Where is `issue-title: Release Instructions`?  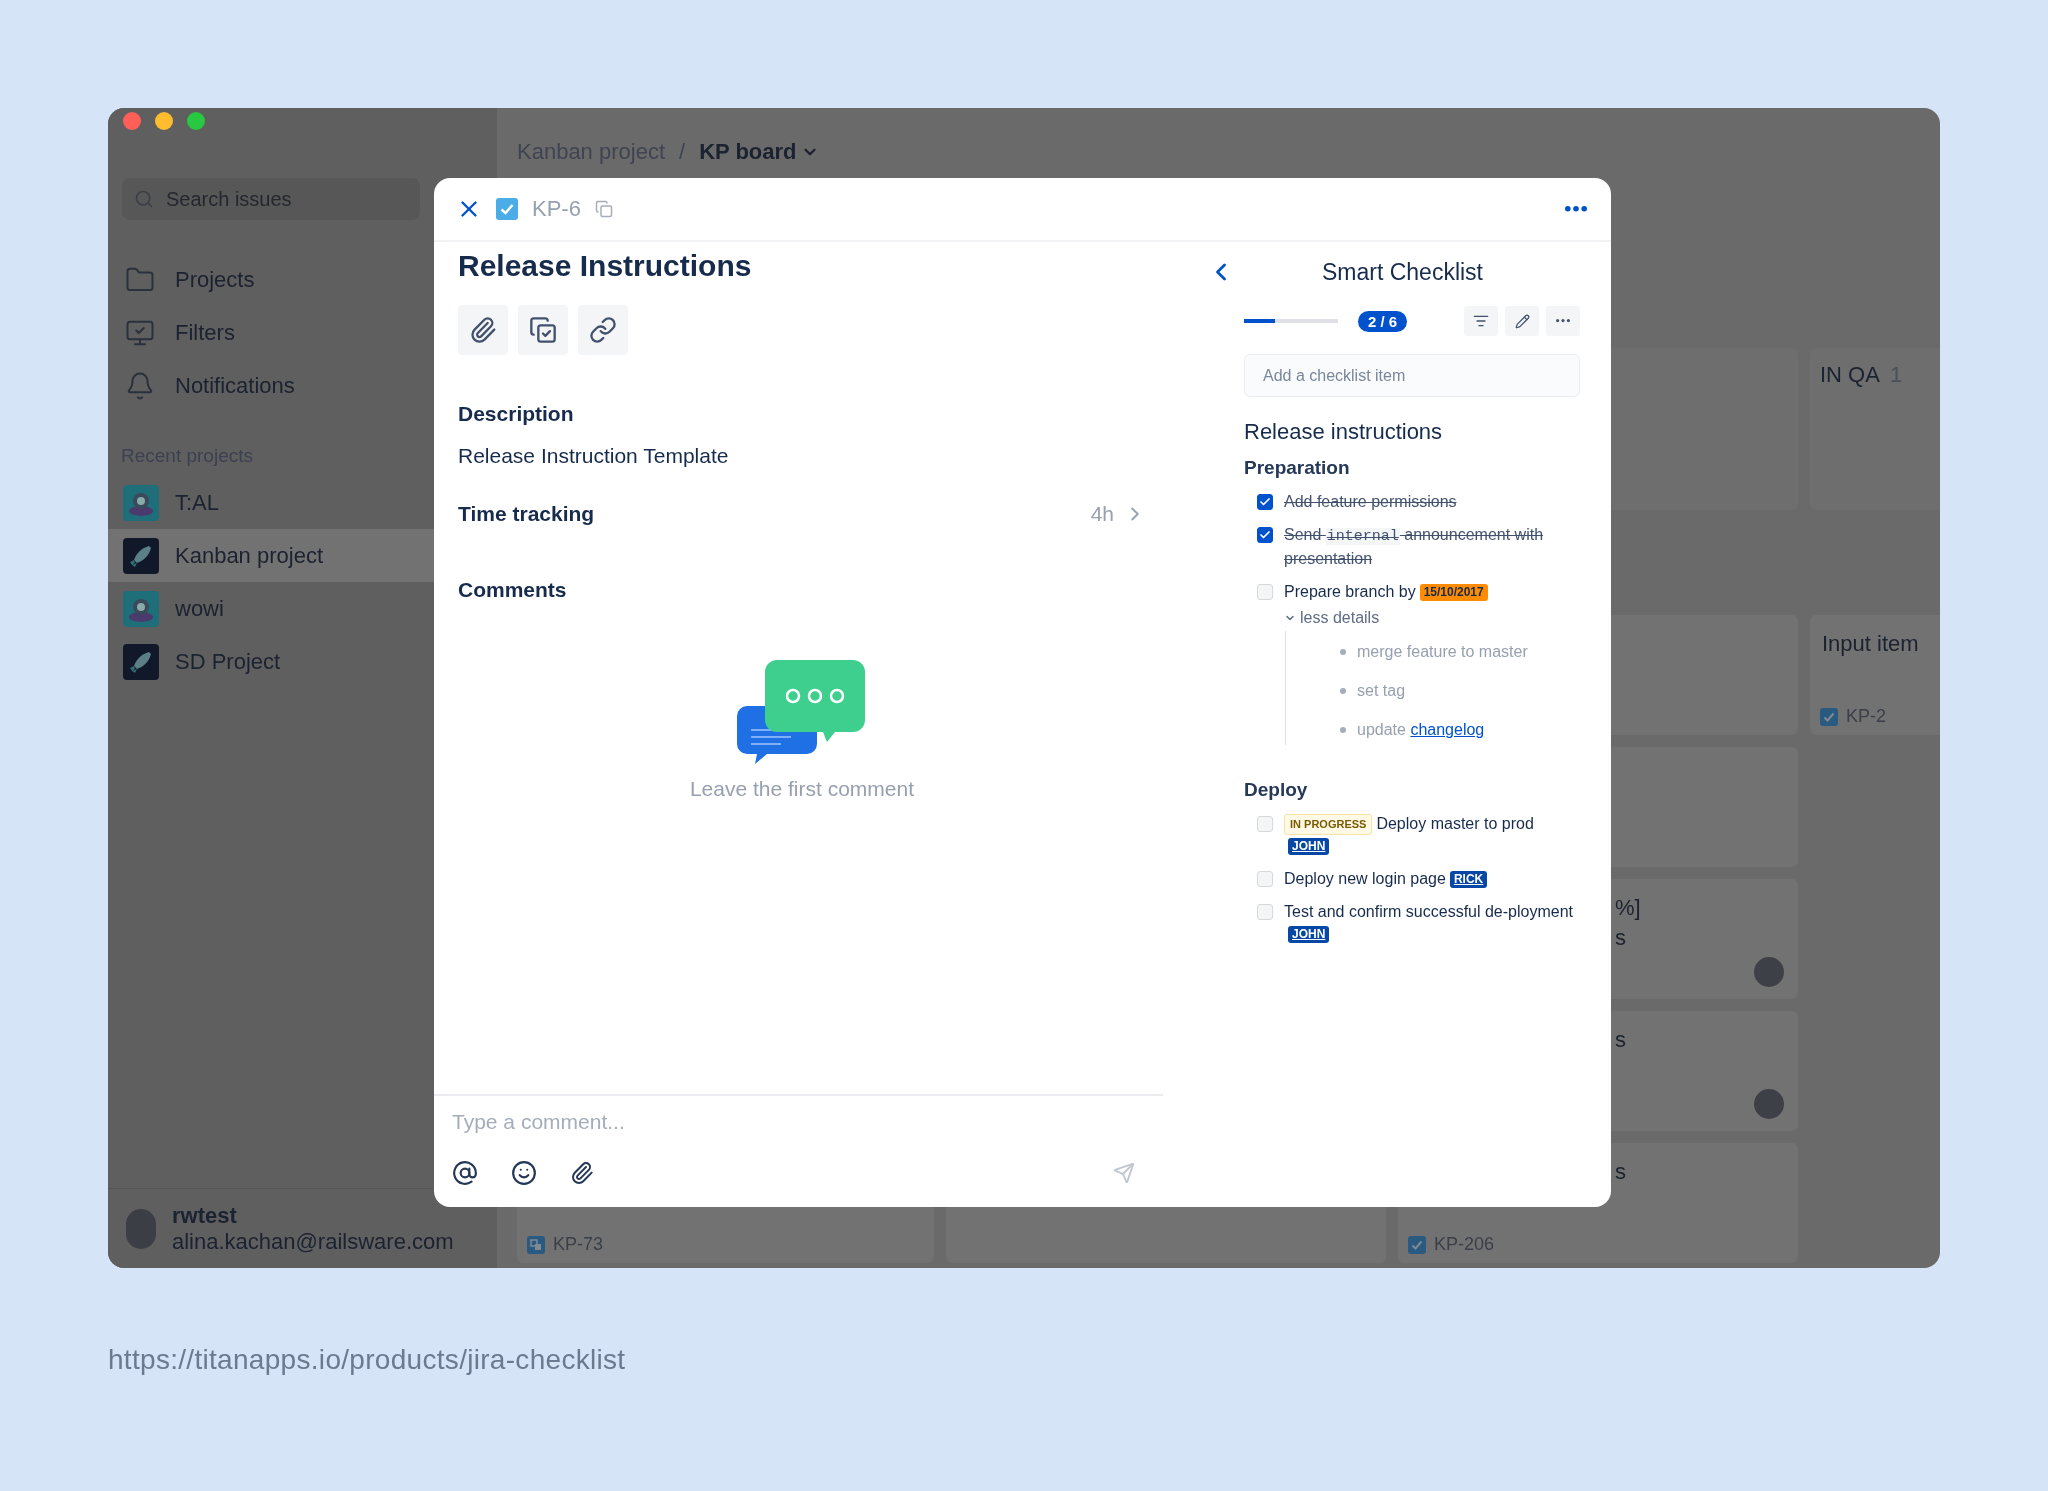 issue-title: Release Instructions is located at coordinates (605, 266).